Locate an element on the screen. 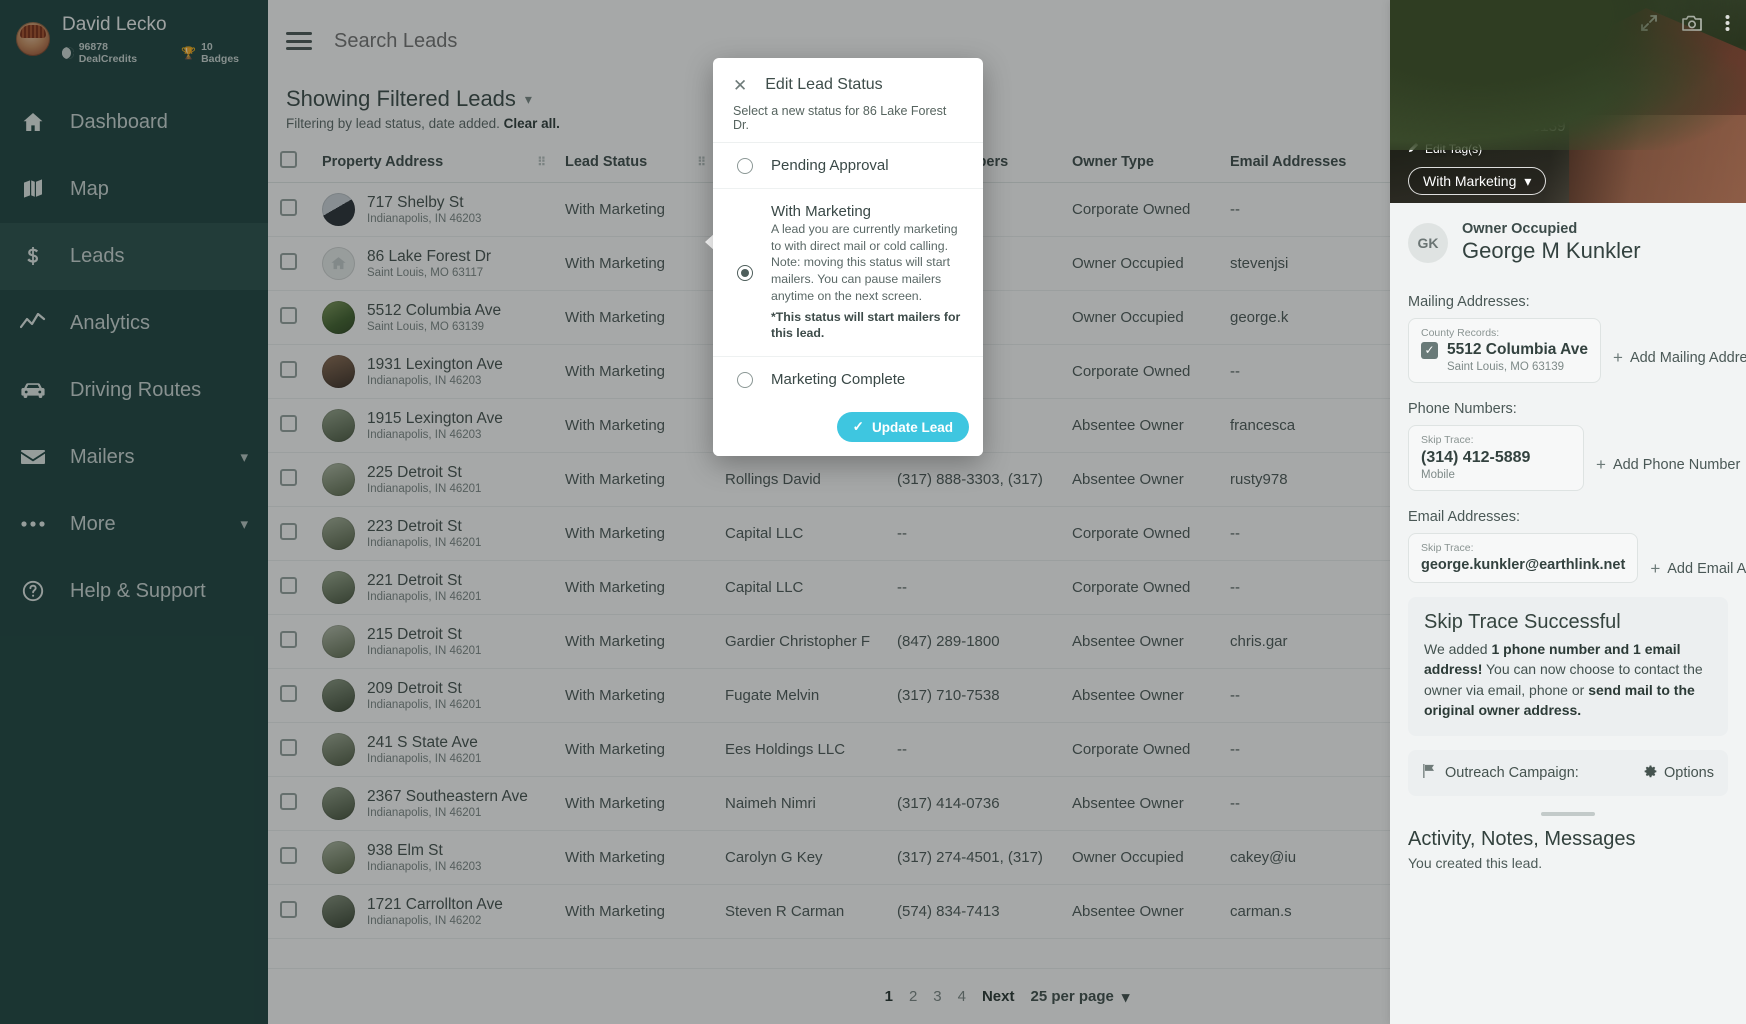 The height and width of the screenshot is (1024, 1746). mailing-city: Saint Louis, MO 63139 is located at coordinates (1505, 367).